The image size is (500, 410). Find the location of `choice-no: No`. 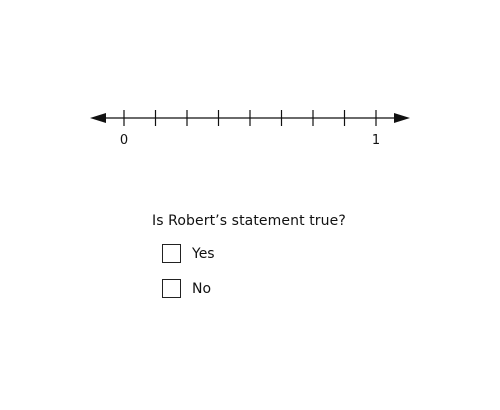

choice-no: No is located at coordinates (186, 288).